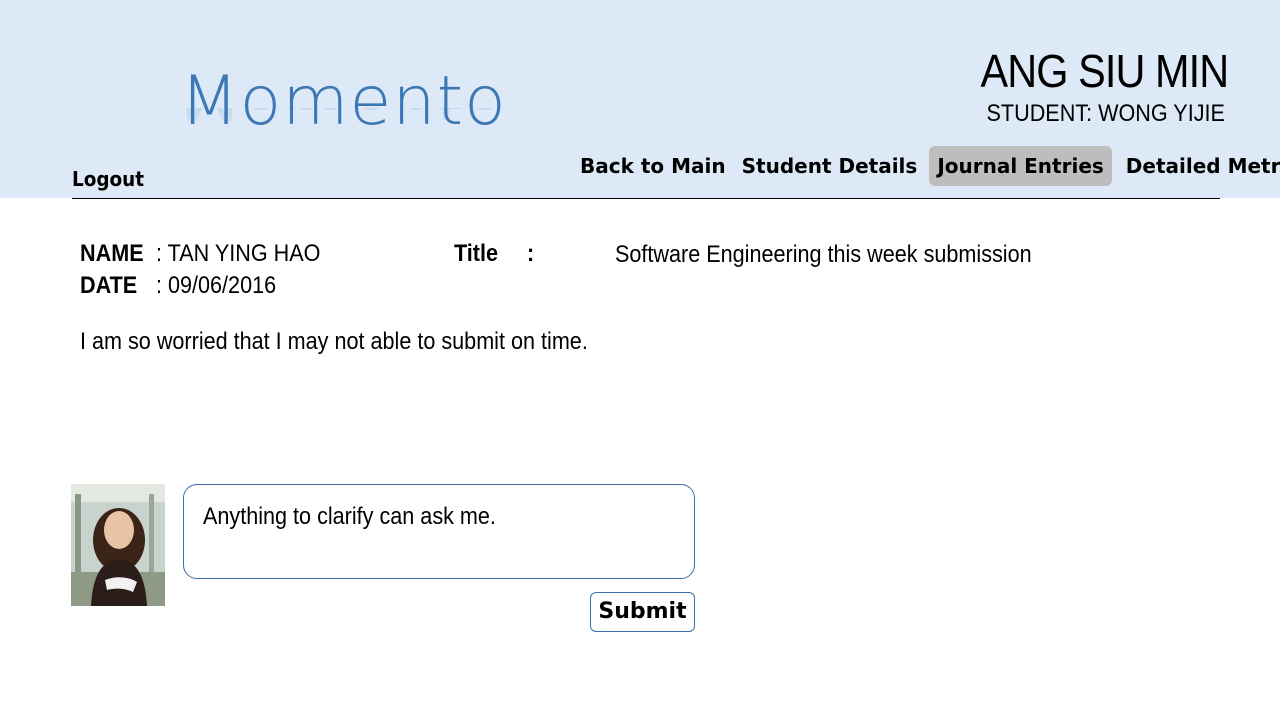 Image resolution: width=1280 pixels, height=720 pixels. I want to click on nav-journal-entries: Journal Entries, so click(1020, 166).